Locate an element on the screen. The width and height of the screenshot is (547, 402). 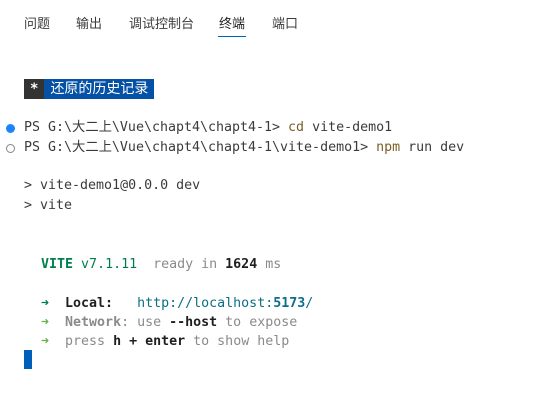
tab-ports: 端口 is located at coordinates (285, 25).